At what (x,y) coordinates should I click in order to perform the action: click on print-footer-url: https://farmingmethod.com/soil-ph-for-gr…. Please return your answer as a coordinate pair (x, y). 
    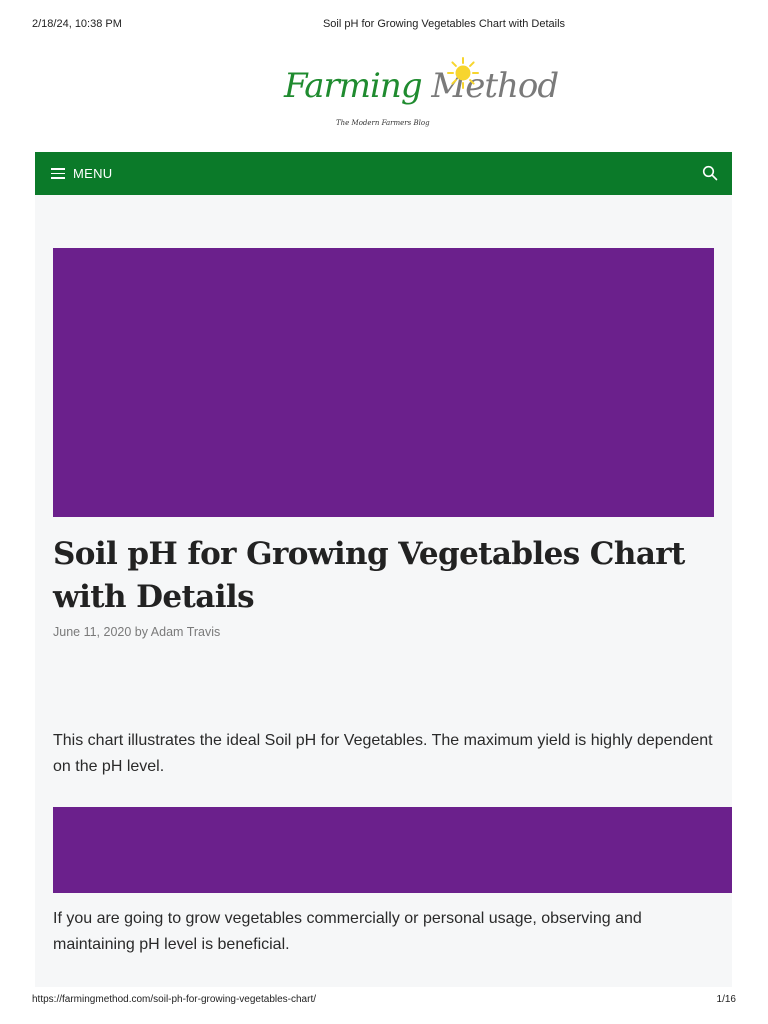
    Looking at the image, I should click on (174, 999).